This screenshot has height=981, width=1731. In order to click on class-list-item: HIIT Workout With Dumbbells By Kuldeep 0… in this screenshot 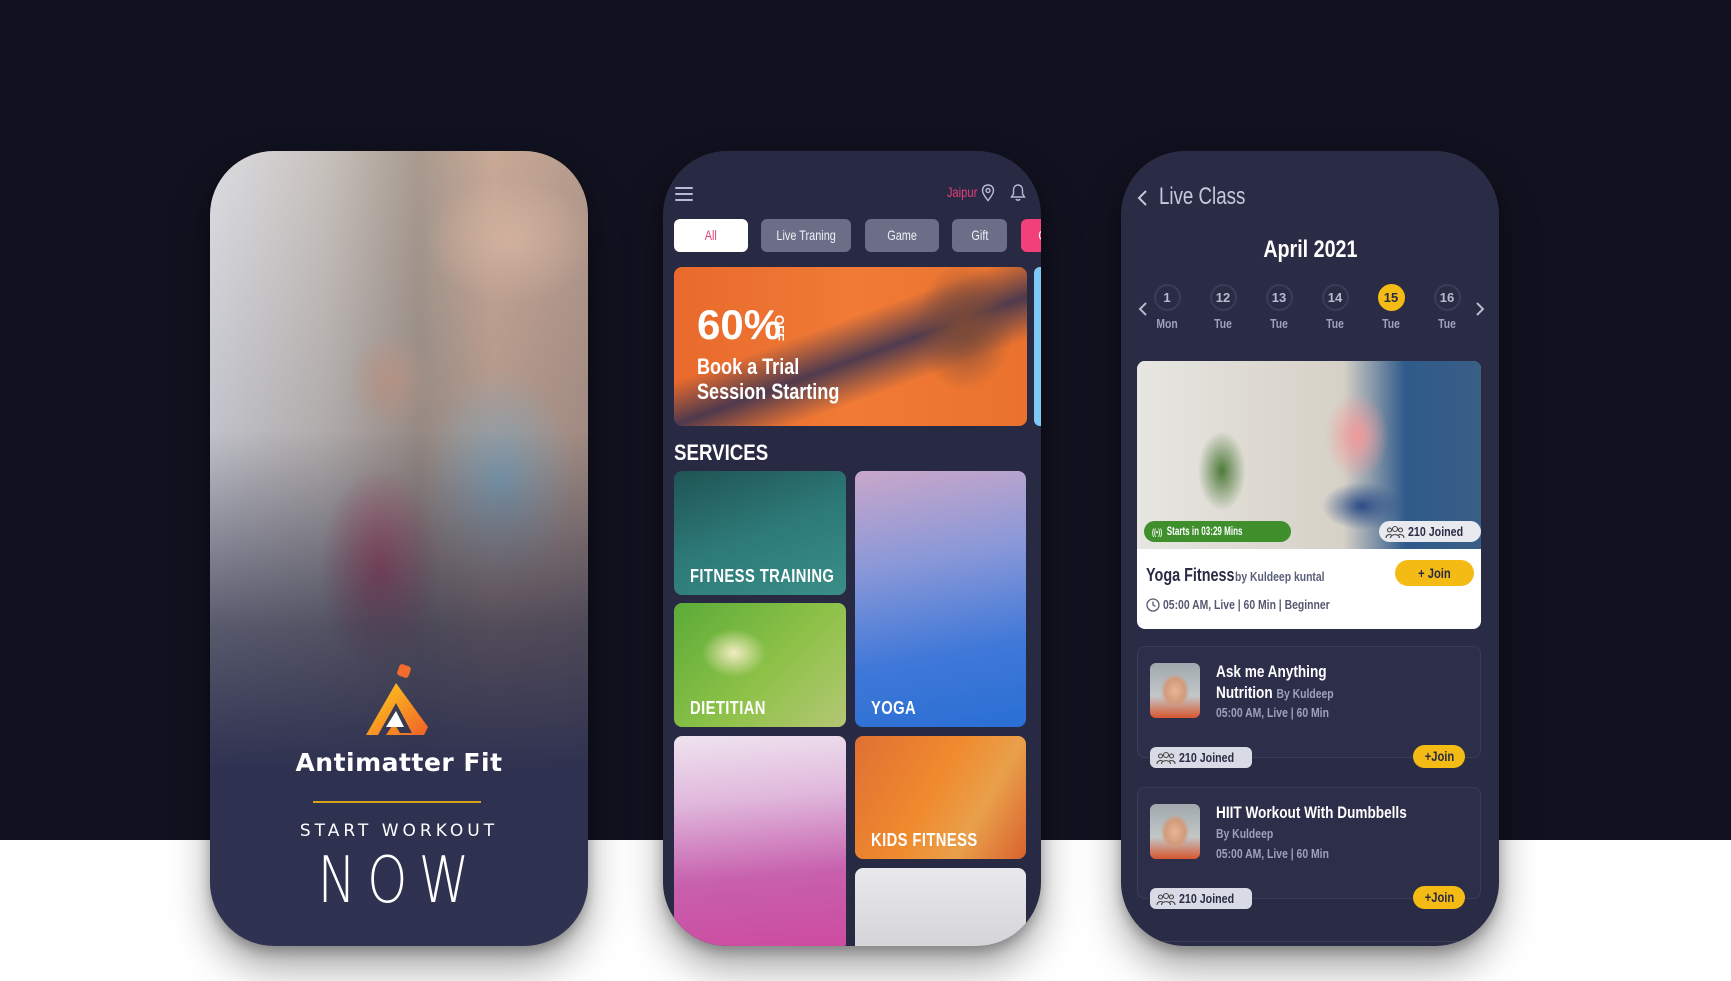, I will do `click(1309, 848)`.